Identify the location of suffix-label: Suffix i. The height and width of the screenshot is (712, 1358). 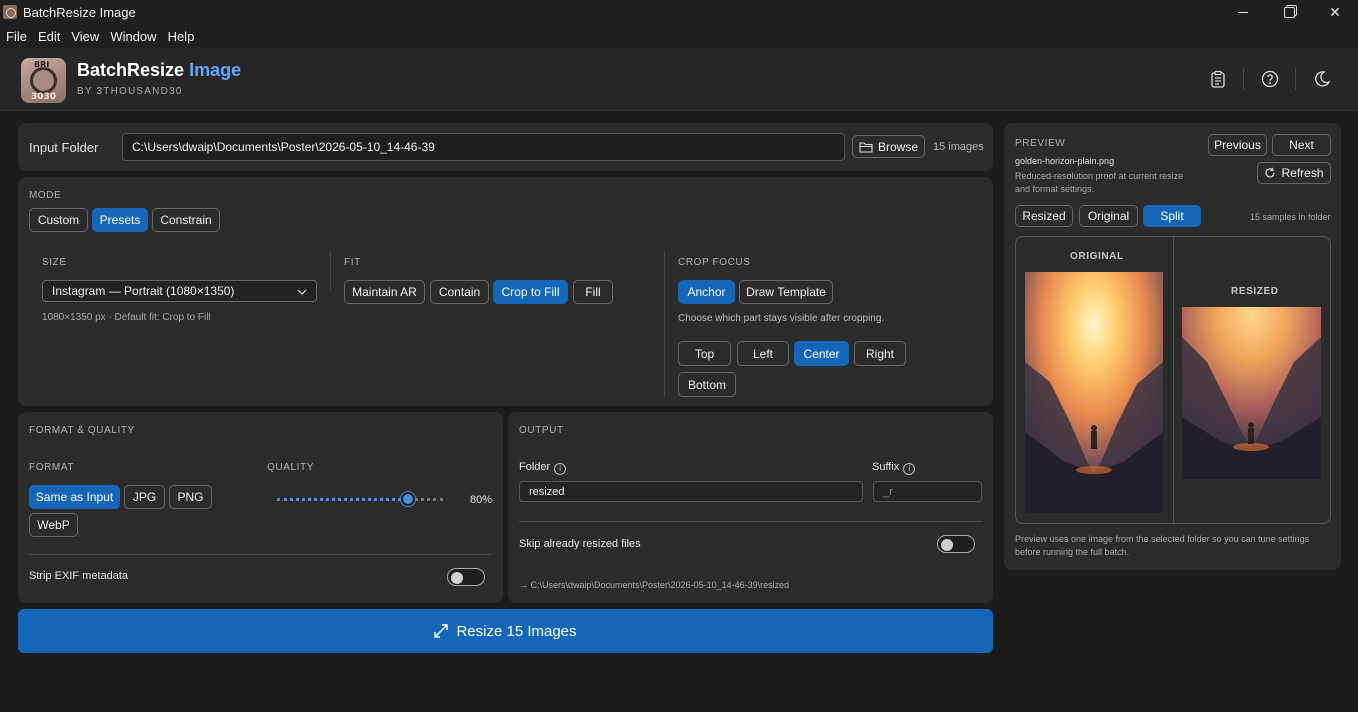
(894, 468).